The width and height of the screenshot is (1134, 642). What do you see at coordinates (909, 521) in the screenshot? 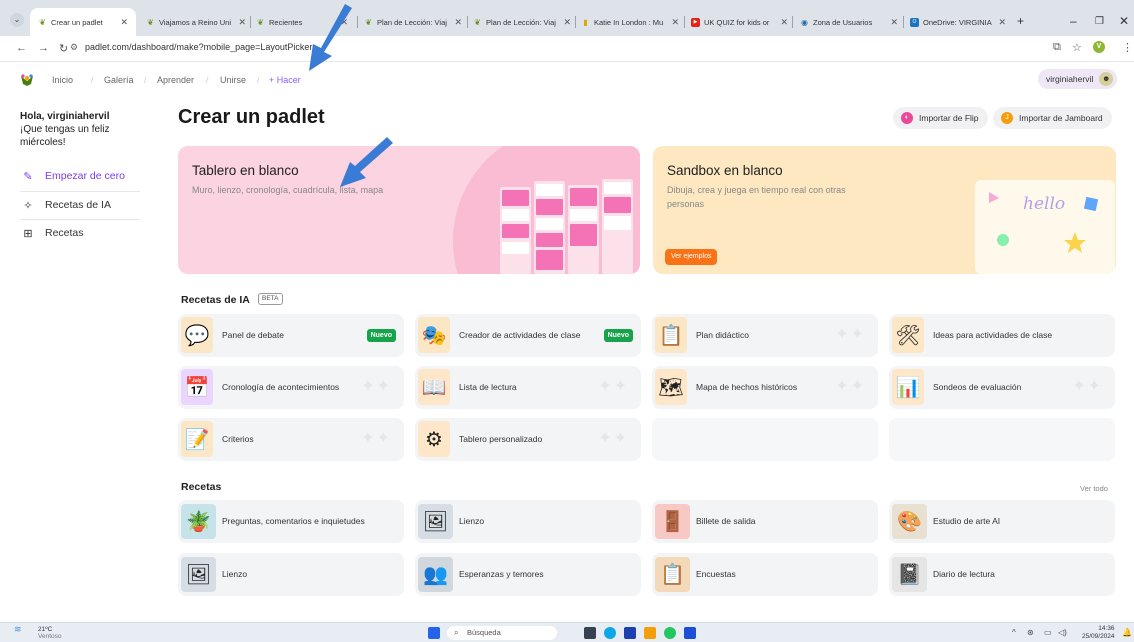
I see `artist-icon: 🎨` at bounding box center [909, 521].